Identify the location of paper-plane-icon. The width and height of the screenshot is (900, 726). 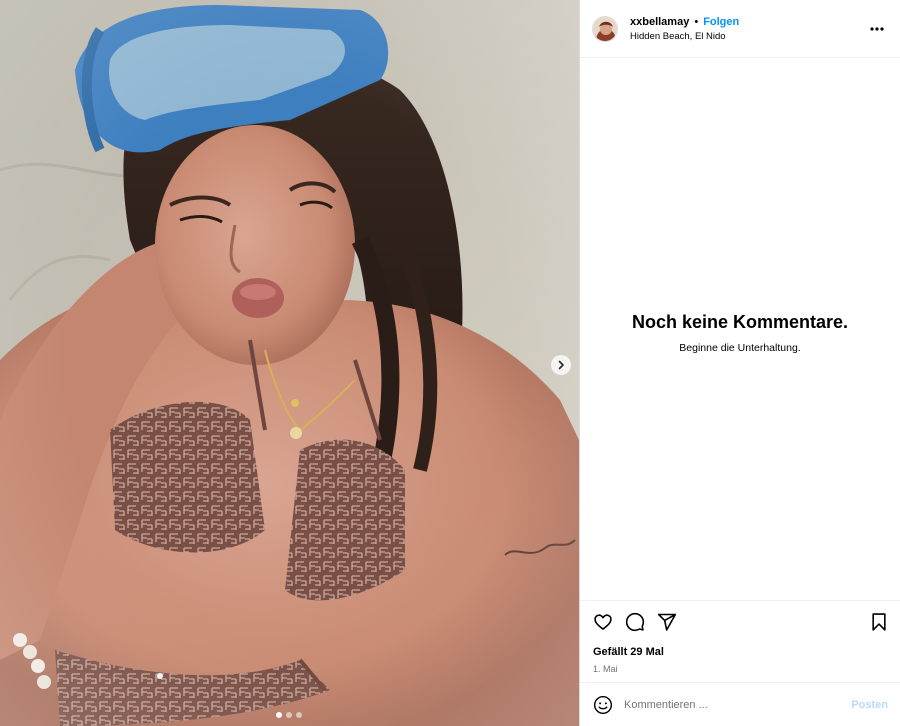
(667, 622).